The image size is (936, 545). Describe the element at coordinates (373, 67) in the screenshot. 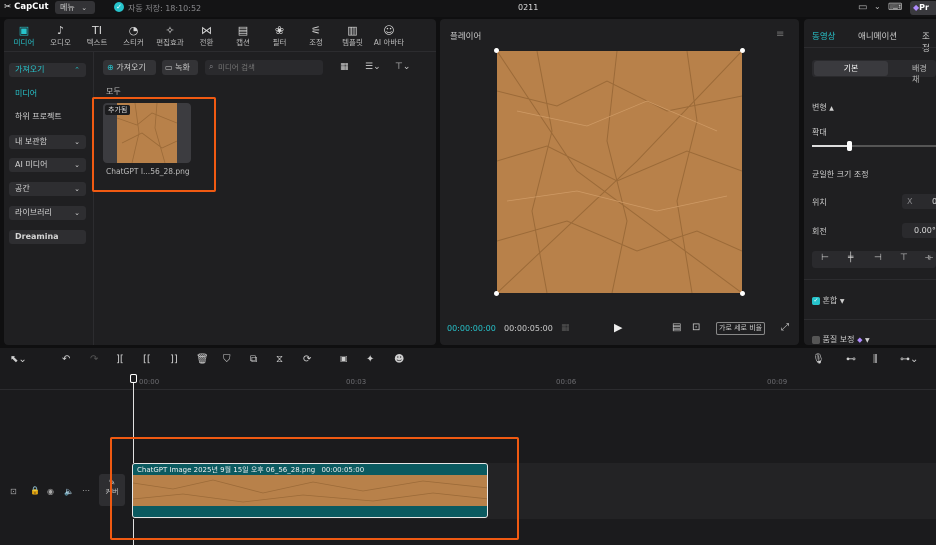

I see `sort-icon: ☰⌄` at that location.